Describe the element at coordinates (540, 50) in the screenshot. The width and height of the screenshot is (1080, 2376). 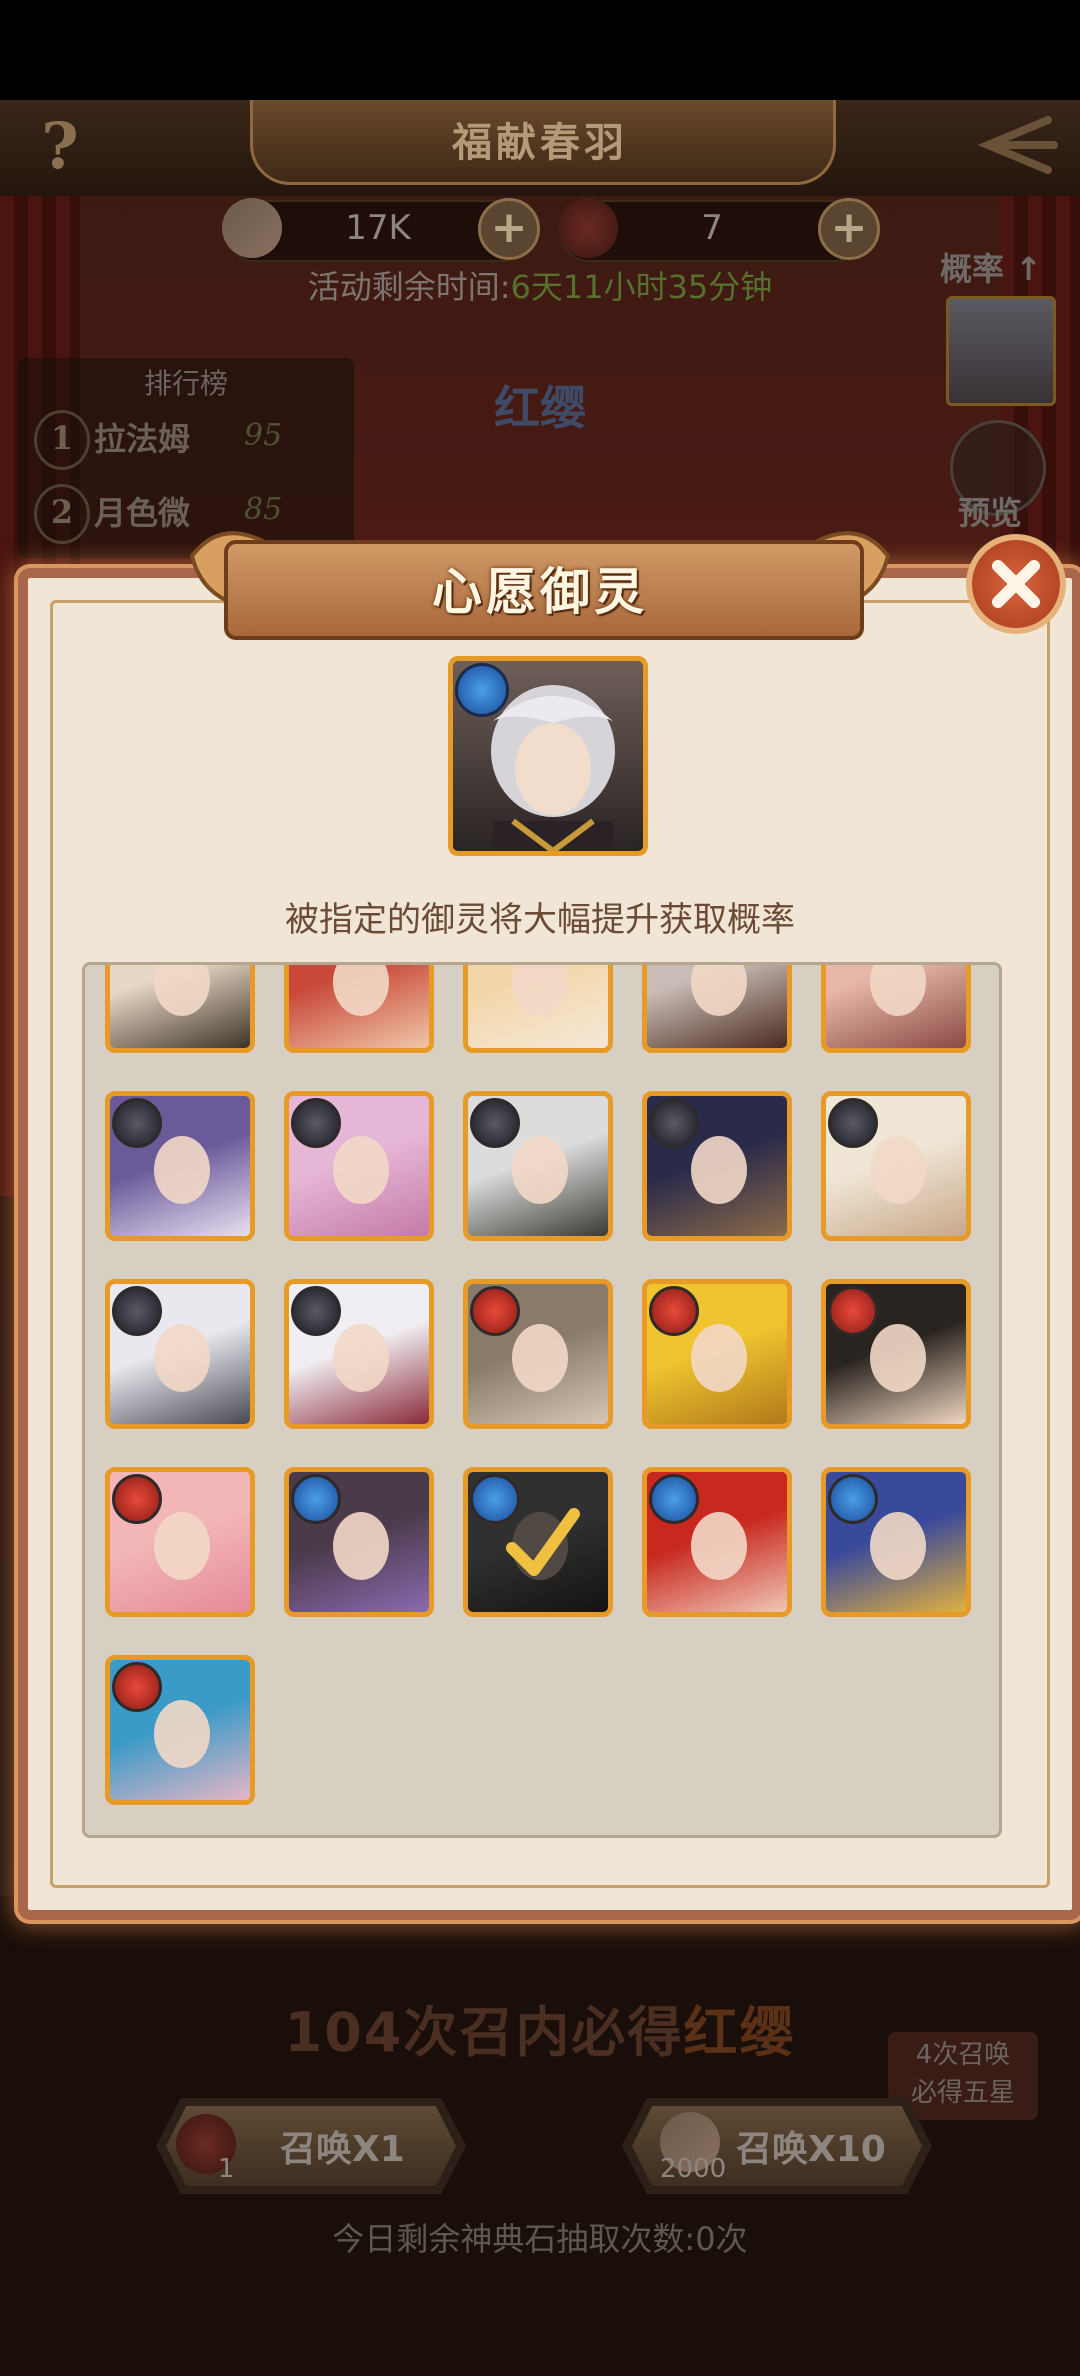
I see `status-bar` at that location.